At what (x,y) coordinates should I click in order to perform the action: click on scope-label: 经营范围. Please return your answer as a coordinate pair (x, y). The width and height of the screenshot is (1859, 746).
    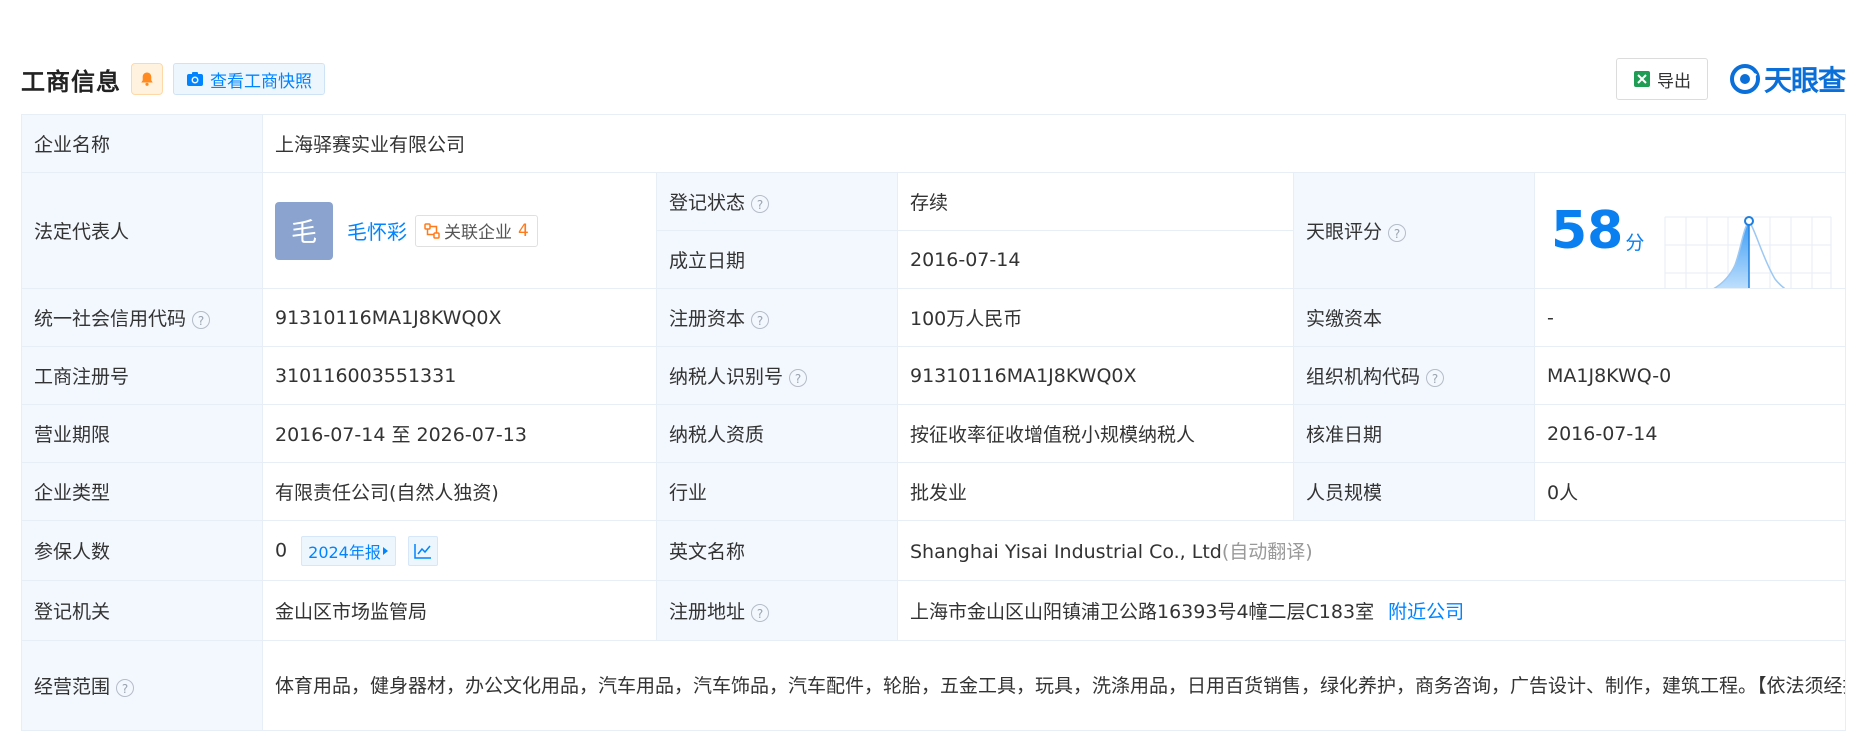
    Looking at the image, I should click on (72, 687).